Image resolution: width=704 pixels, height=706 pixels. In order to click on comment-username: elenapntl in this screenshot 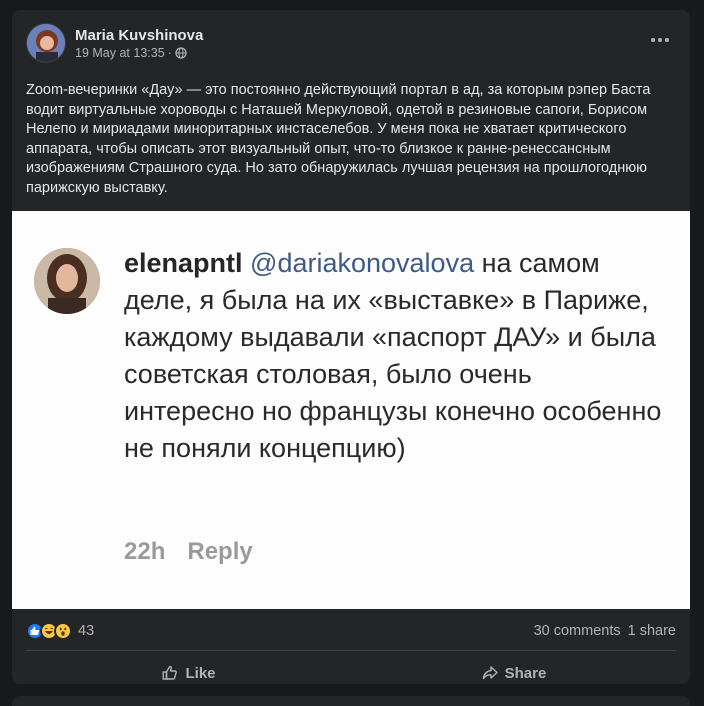, I will do `click(183, 263)`.